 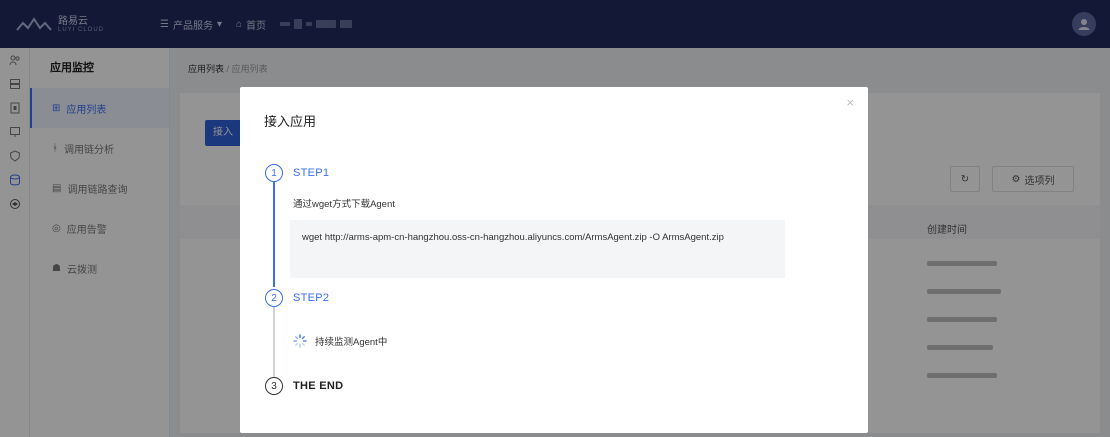 I want to click on modal-title: 接入应用, so click(x=290, y=121).